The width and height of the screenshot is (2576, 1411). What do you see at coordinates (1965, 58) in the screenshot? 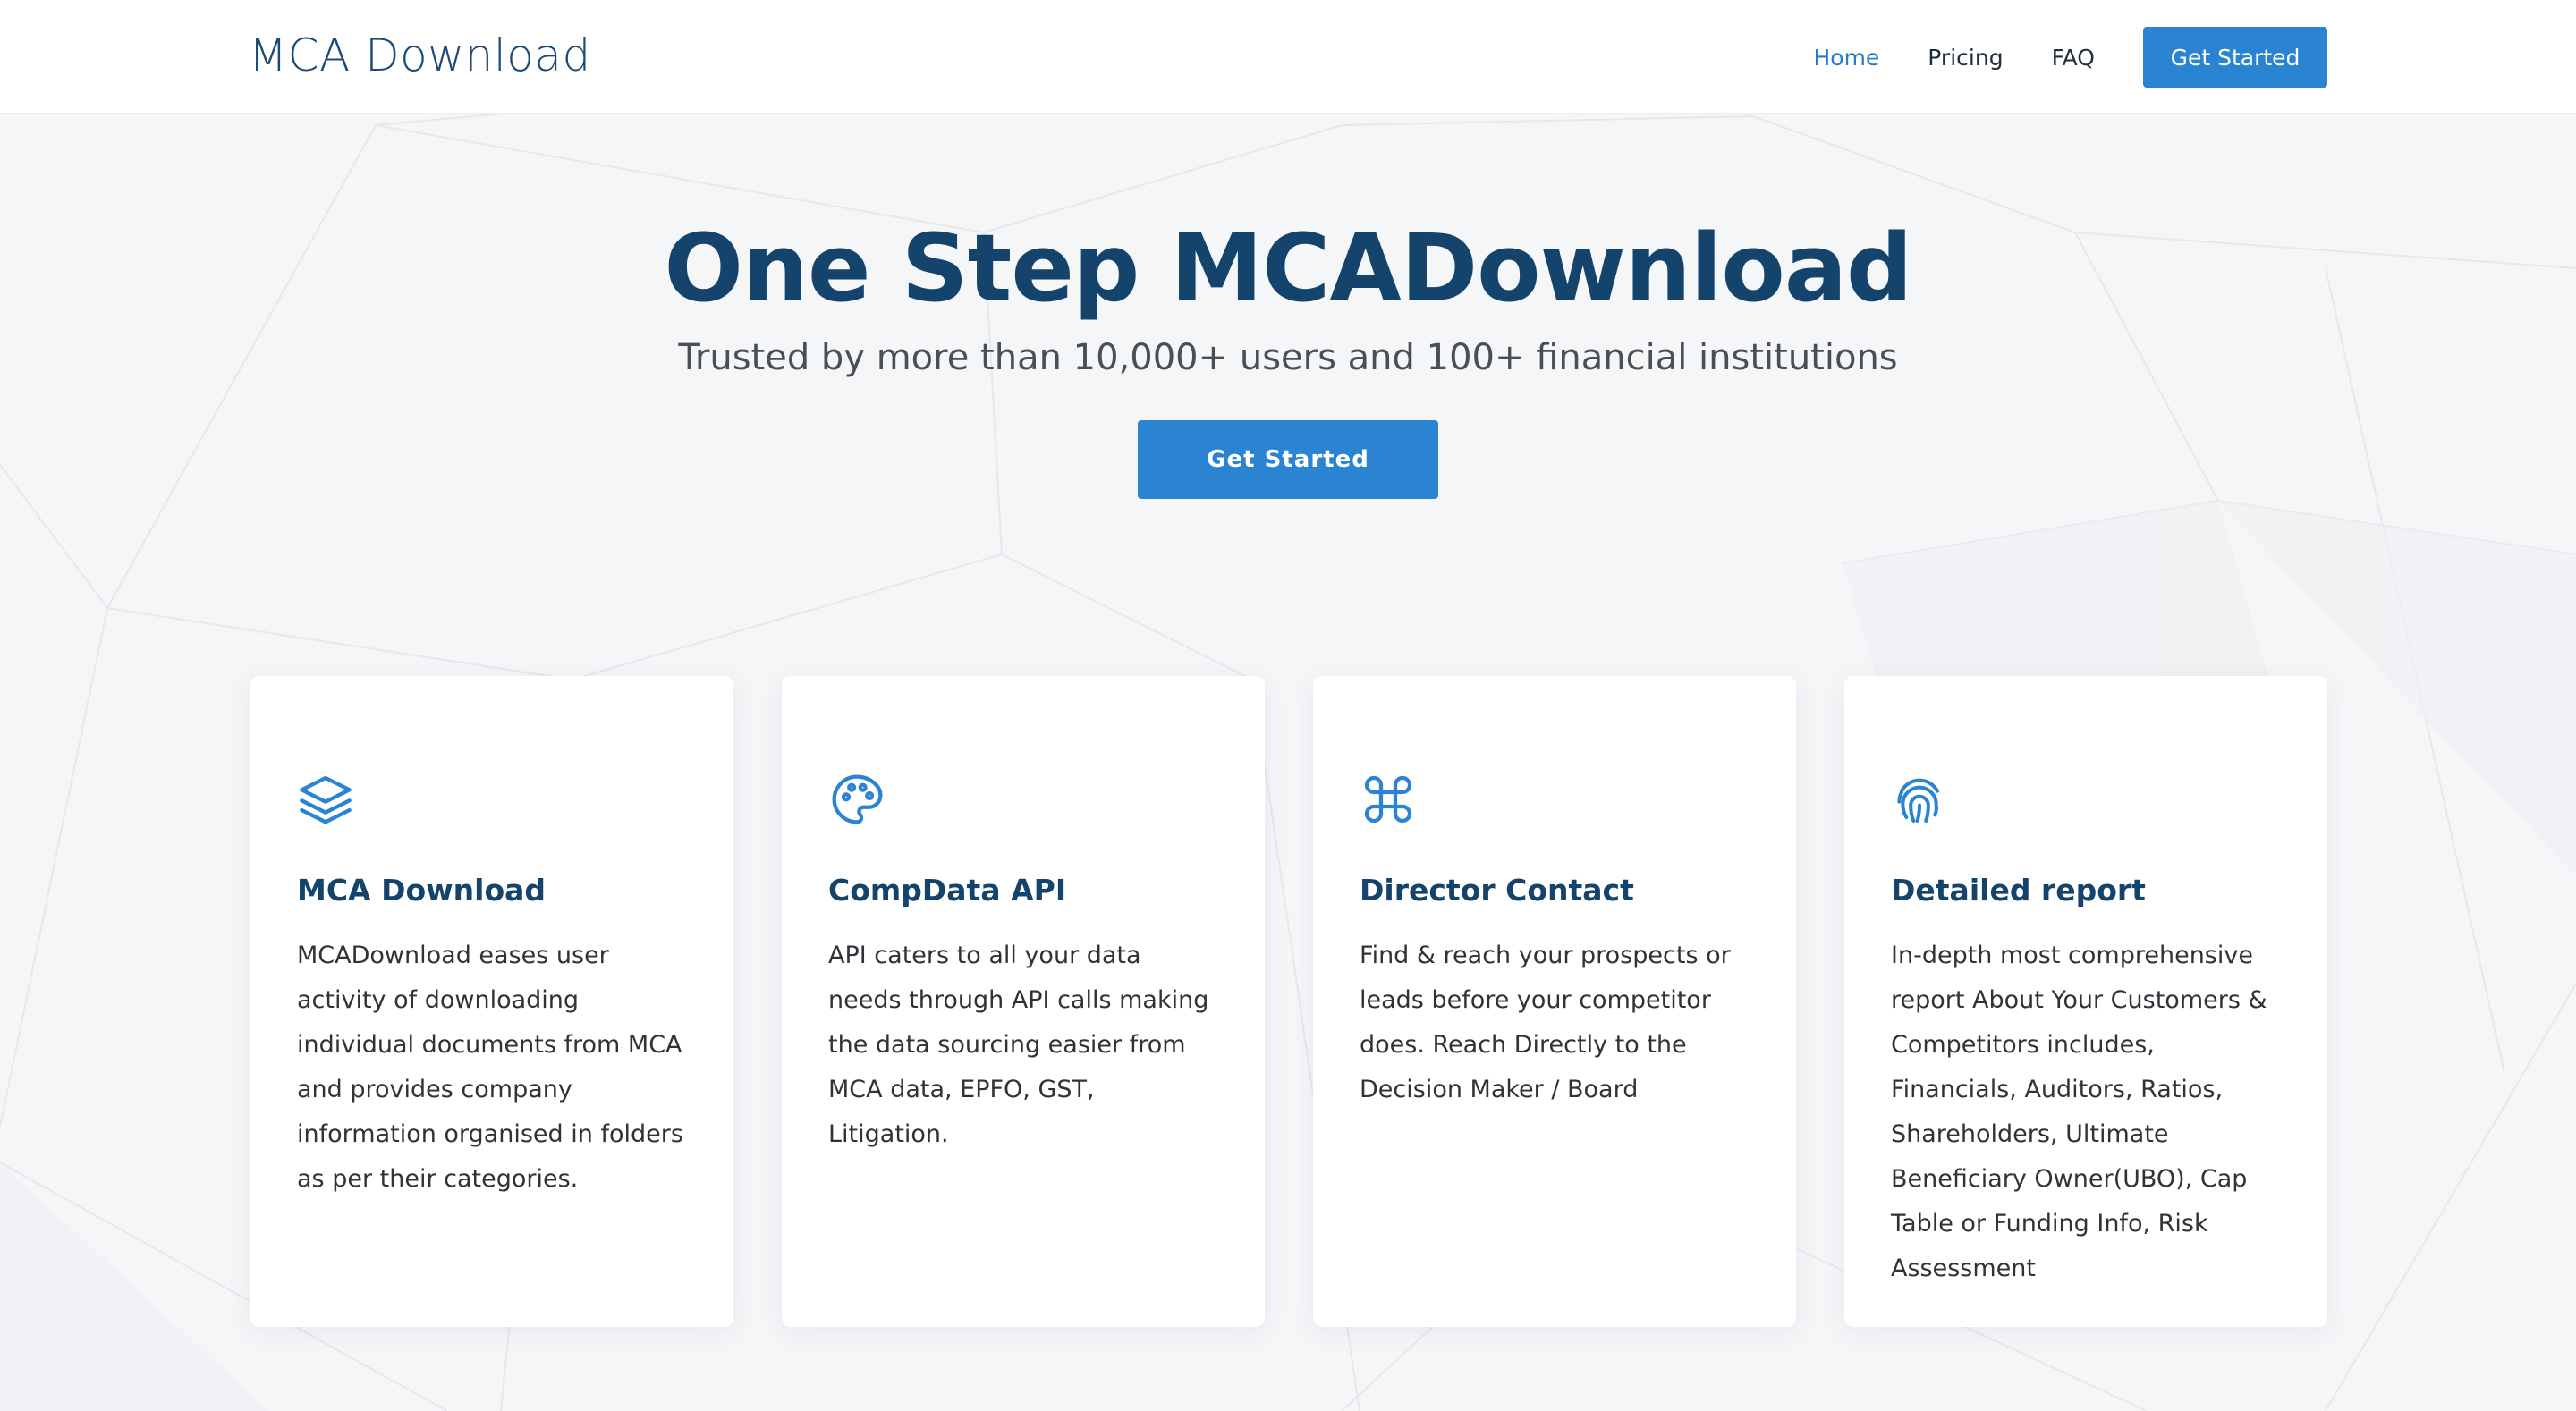
I see `nav-link-pricing: Pricing` at bounding box center [1965, 58].